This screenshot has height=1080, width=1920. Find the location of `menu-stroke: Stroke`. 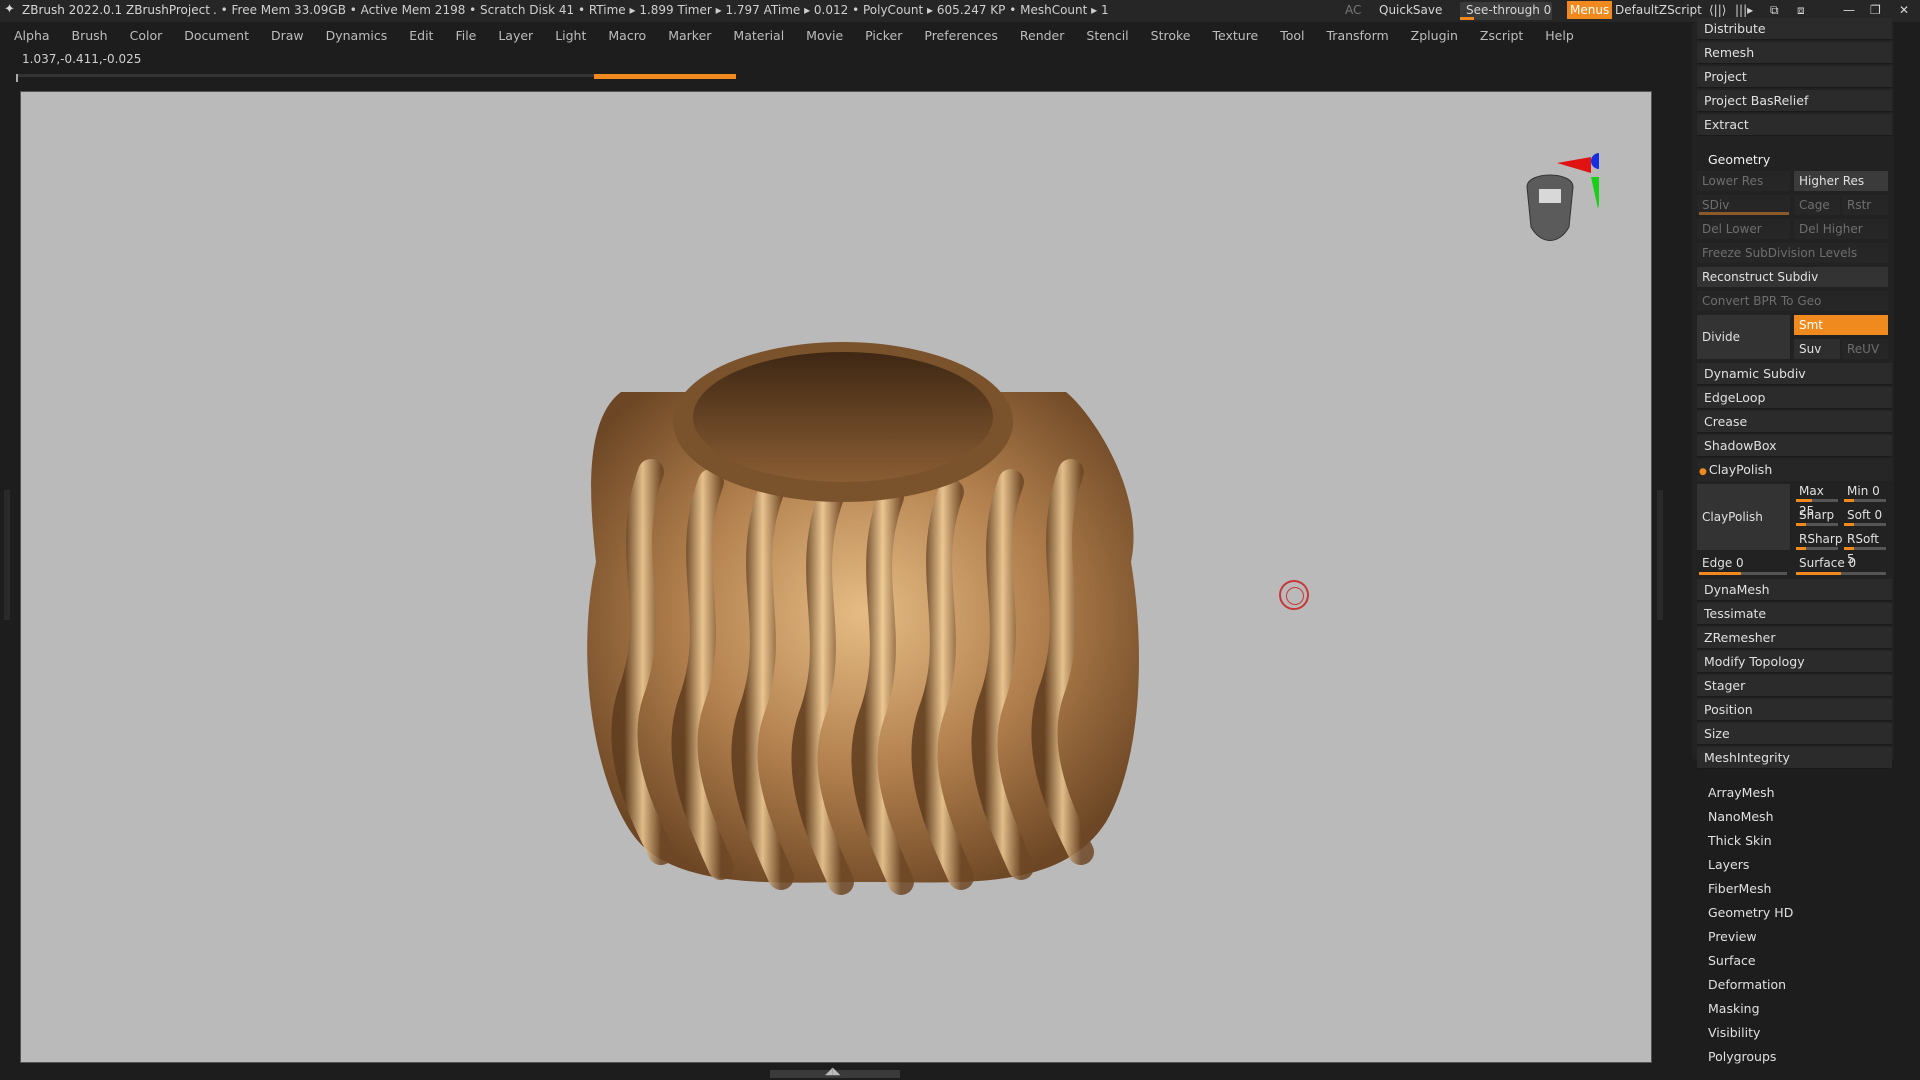

menu-stroke: Stroke is located at coordinates (1171, 36).